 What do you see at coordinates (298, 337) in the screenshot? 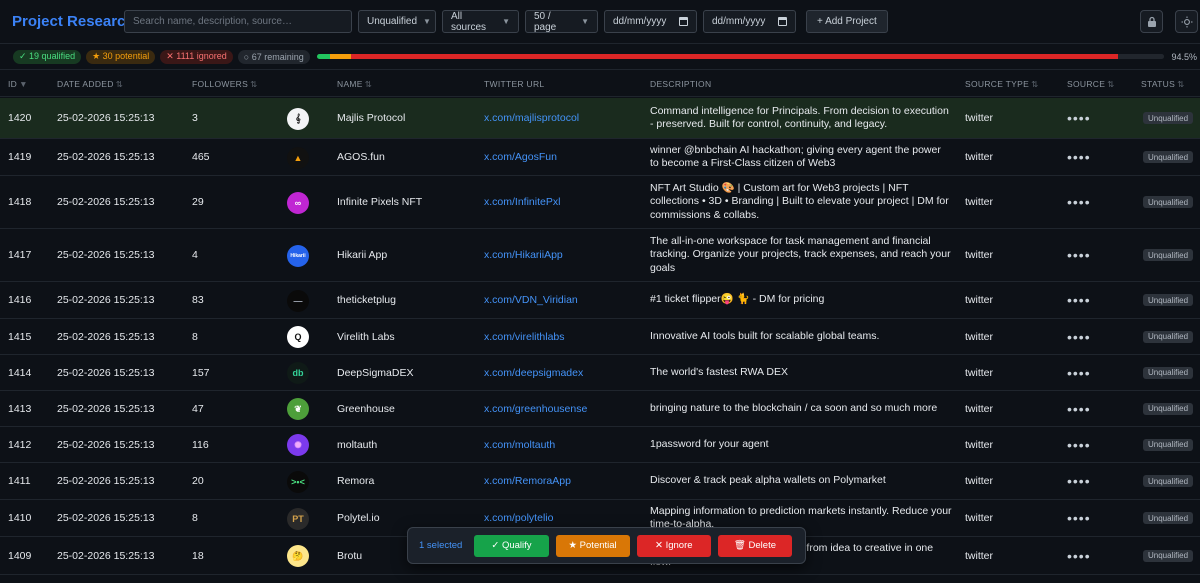
I see `avatar: Q` at bounding box center [298, 337].